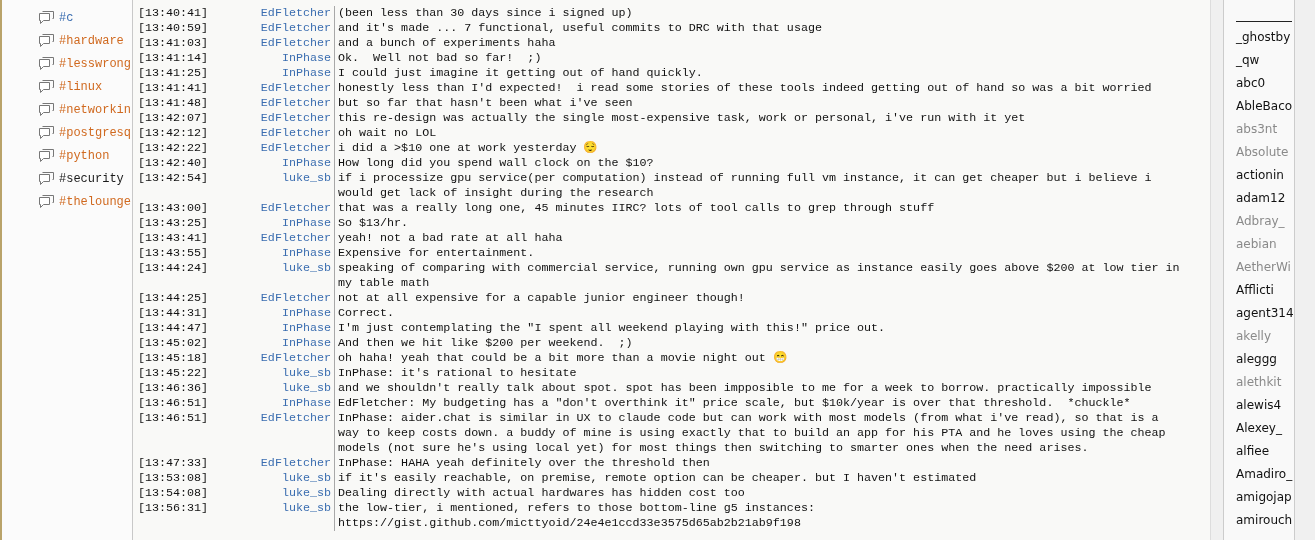  Describe the element at coordinates (81, 86) in the screenshot. I see `channel-name: #linux` at that location.